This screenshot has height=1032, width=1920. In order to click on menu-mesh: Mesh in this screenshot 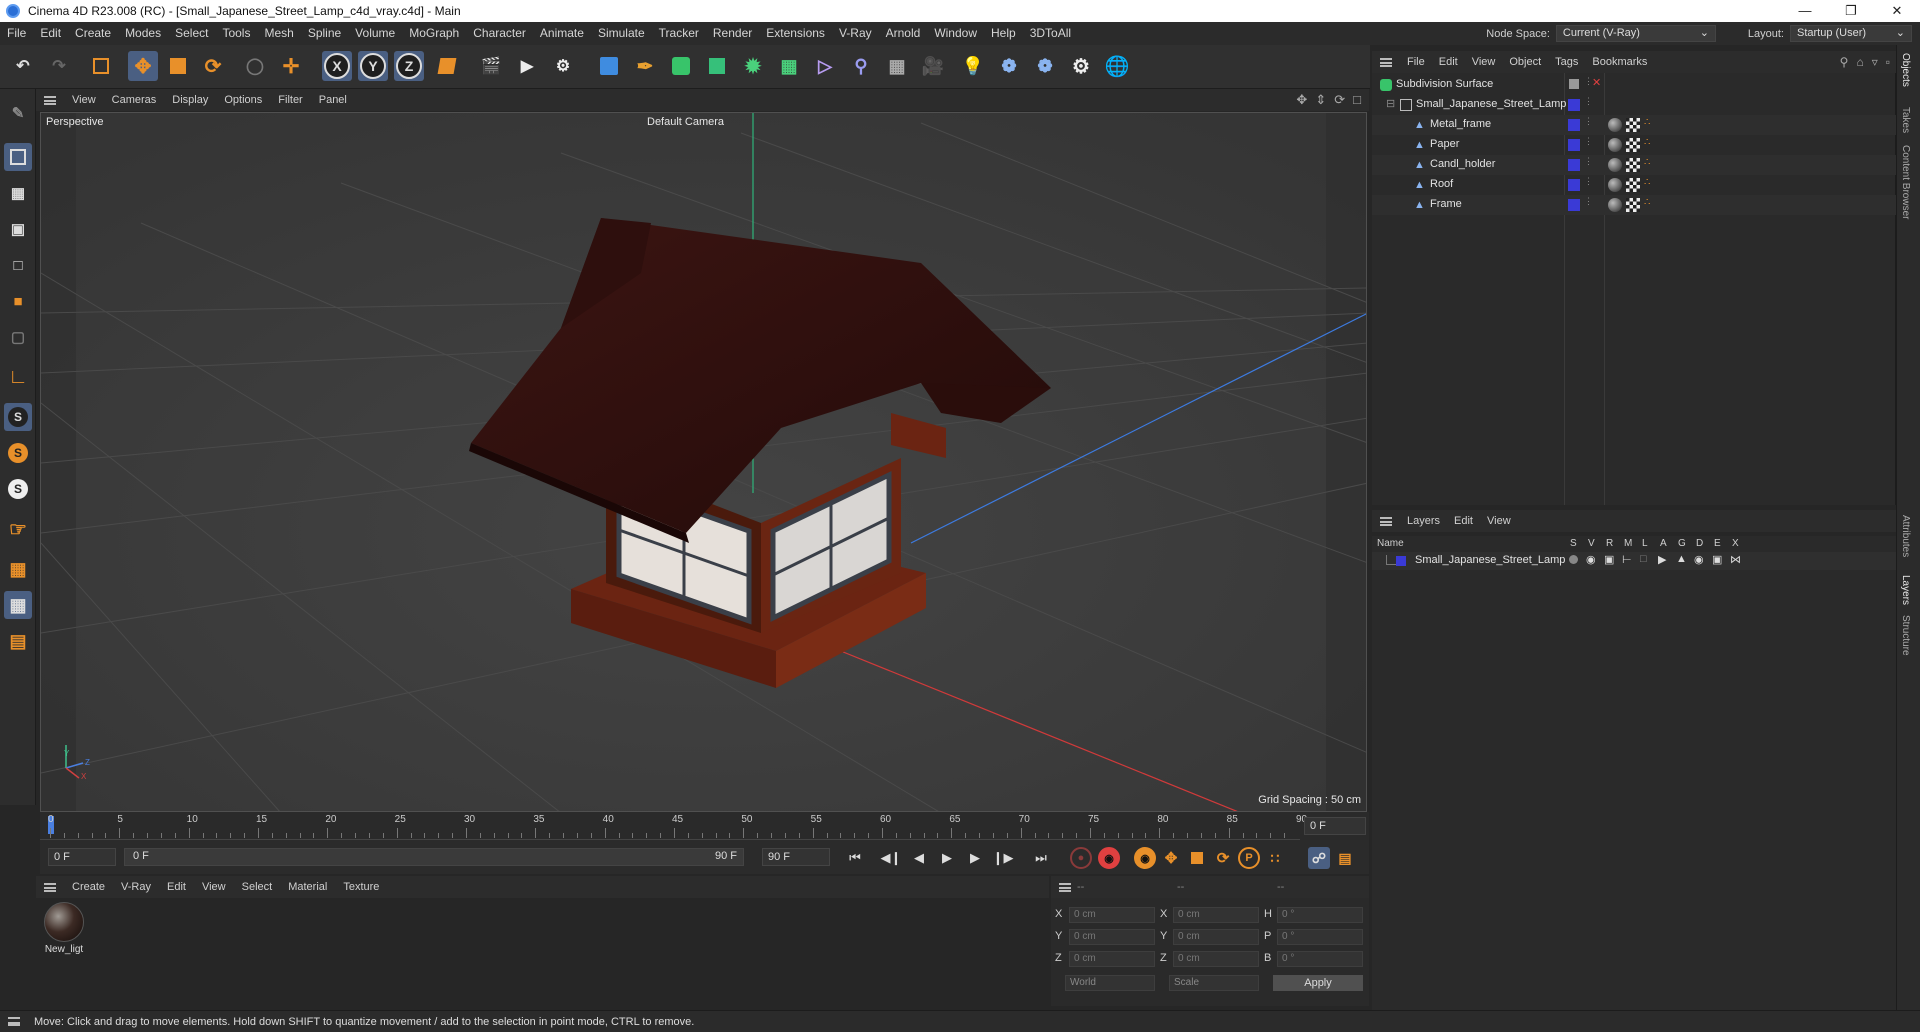, I will do `click(278, 33)`.